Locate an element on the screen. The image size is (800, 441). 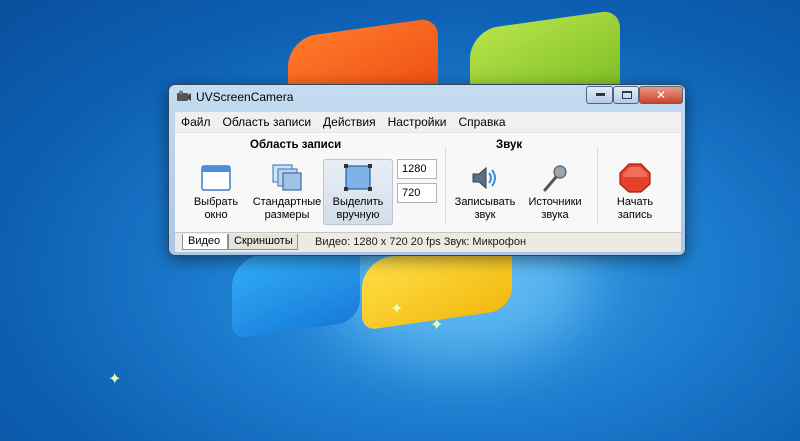
selection-frame-icon is located at coordinates (358, 177).